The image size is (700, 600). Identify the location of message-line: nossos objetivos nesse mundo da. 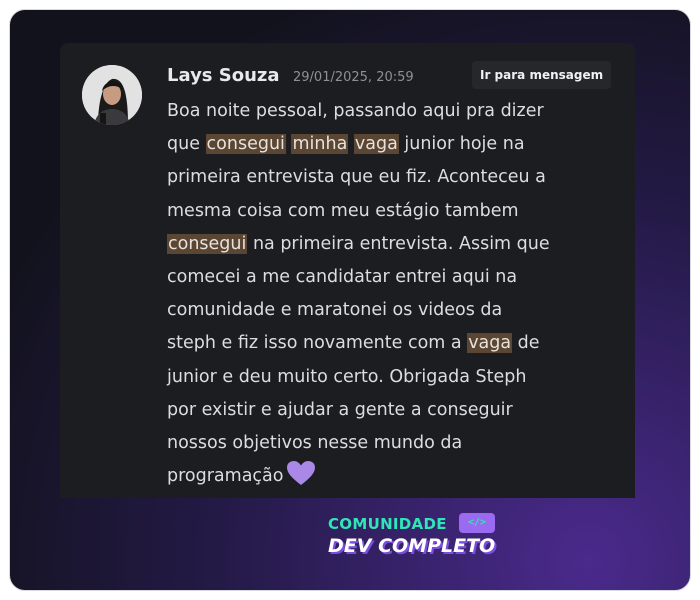
(315, 443).